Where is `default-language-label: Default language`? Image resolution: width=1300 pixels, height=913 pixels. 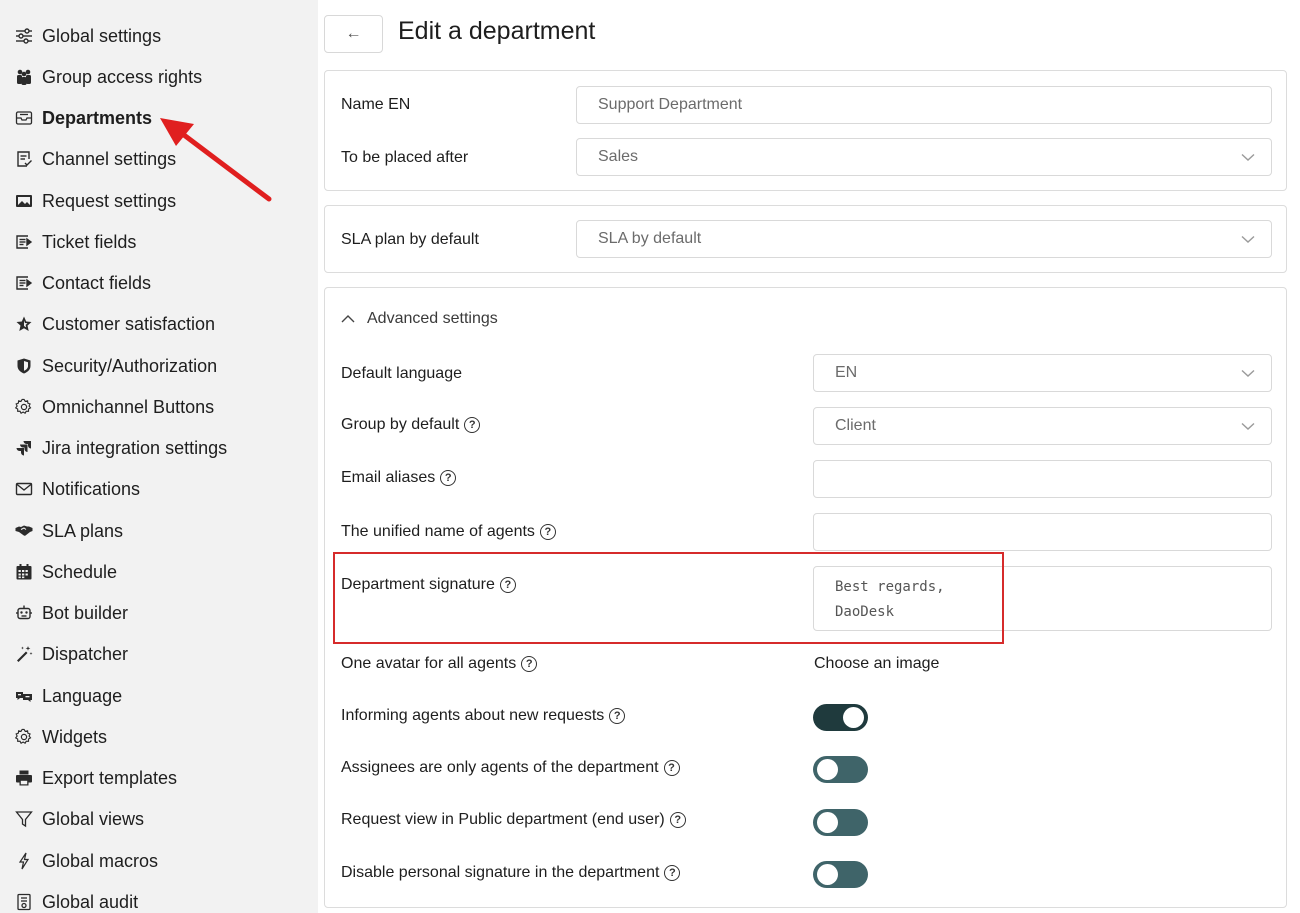
default-language-label: Default language is located at coordinates (401, 374).